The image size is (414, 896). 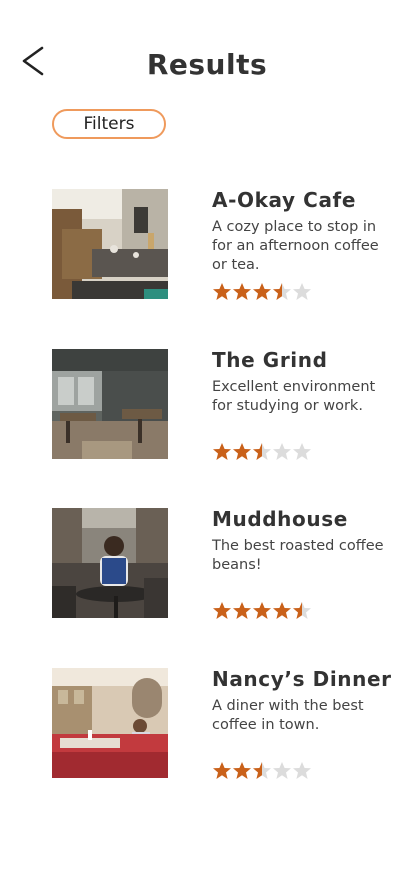 I want to click on result-name: A-Okay Cafe, so click(x=284, y=200).